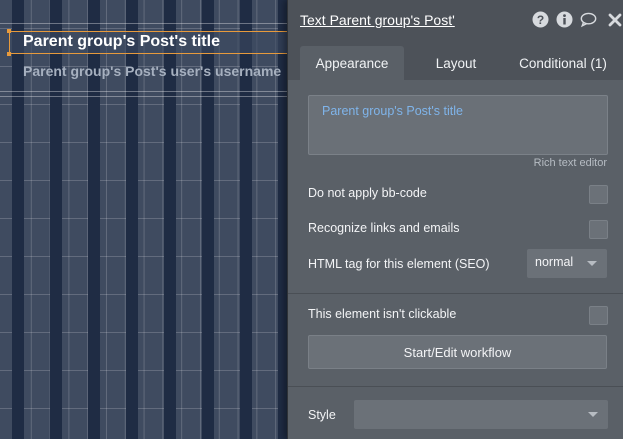 The height and width of the screenshot is (439, 623). What do you see at coordinates (570, 163) in the screenshot?
I see `rich-text-editor-caption: Rich text editor` at bounding box center [570, 163].